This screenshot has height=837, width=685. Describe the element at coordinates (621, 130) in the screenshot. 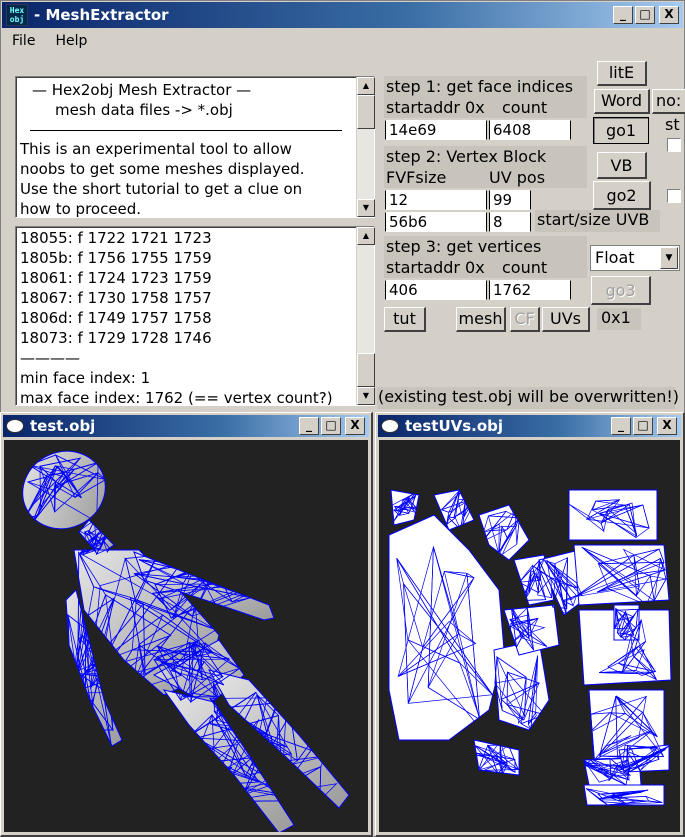

I see `go1-button: go1` at that location.